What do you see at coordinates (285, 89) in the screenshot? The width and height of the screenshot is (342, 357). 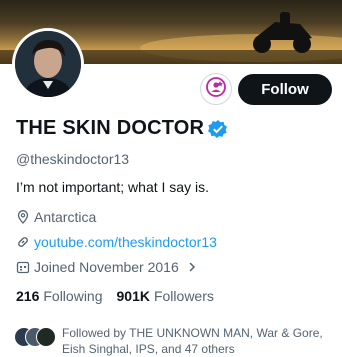 I see `follow-button: Follow` at bounding box center [285, 89].